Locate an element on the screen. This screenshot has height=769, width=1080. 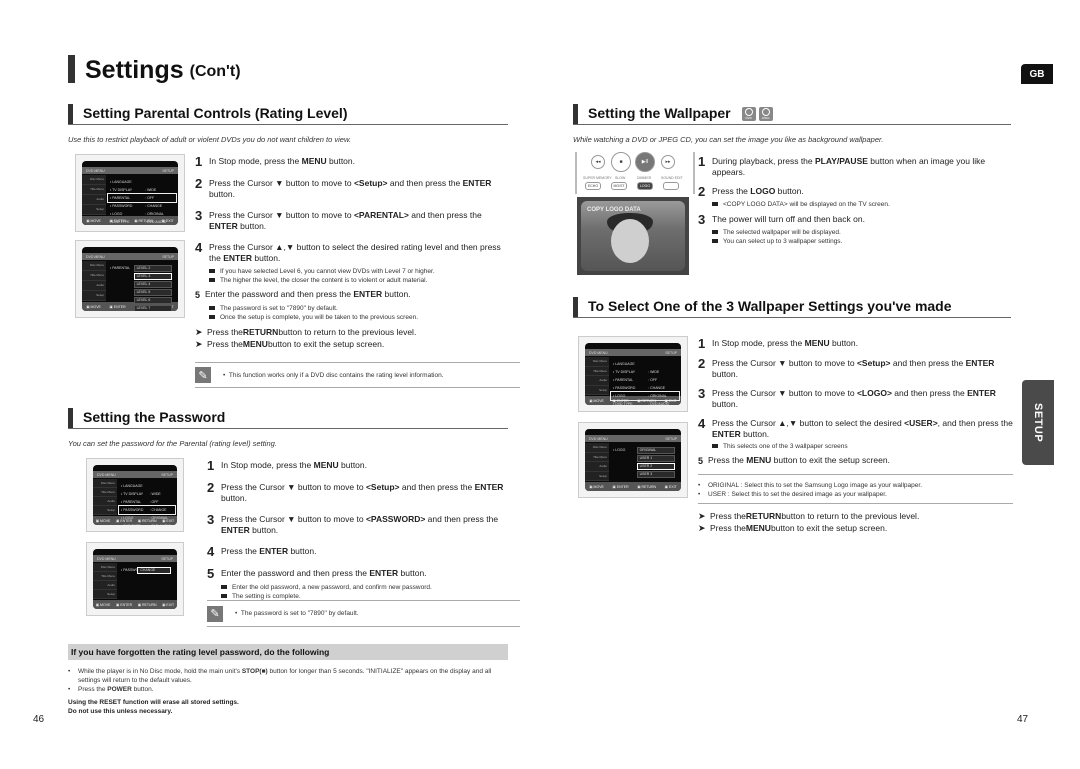
section-heading-password: Setting the Password is located at coordinates (288, 418).